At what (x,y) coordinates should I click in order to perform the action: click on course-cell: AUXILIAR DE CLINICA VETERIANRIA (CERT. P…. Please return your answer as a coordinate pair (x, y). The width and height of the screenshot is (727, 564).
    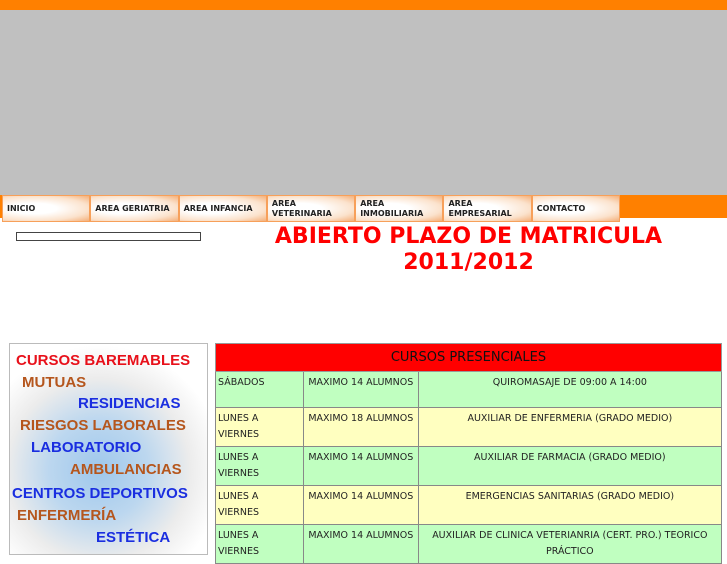
    Looking at the image, I should click on (570, 544).